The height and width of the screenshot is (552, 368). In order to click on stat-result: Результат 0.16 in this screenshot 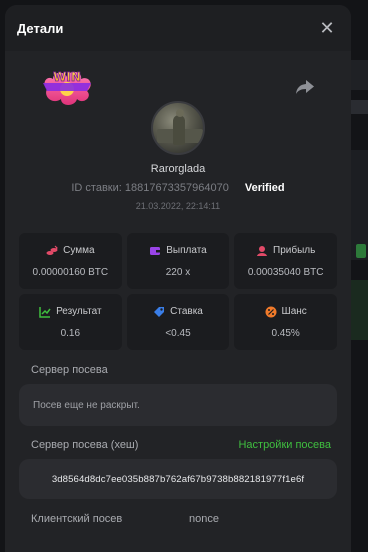, I will do `click(70, 322)`.